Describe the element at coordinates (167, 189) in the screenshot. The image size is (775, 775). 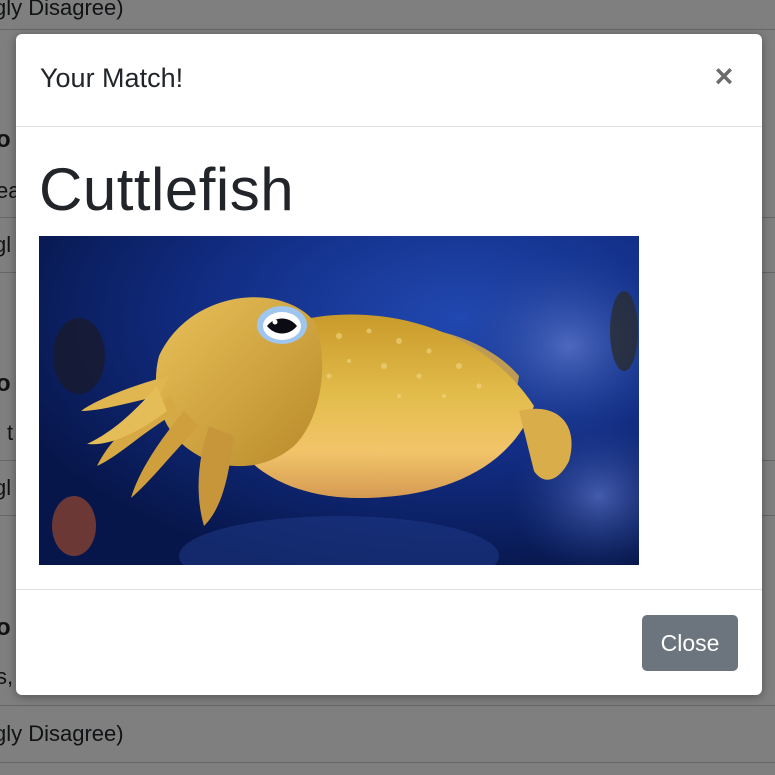
I see `match-animal-name: Cuttlefish` at that location.